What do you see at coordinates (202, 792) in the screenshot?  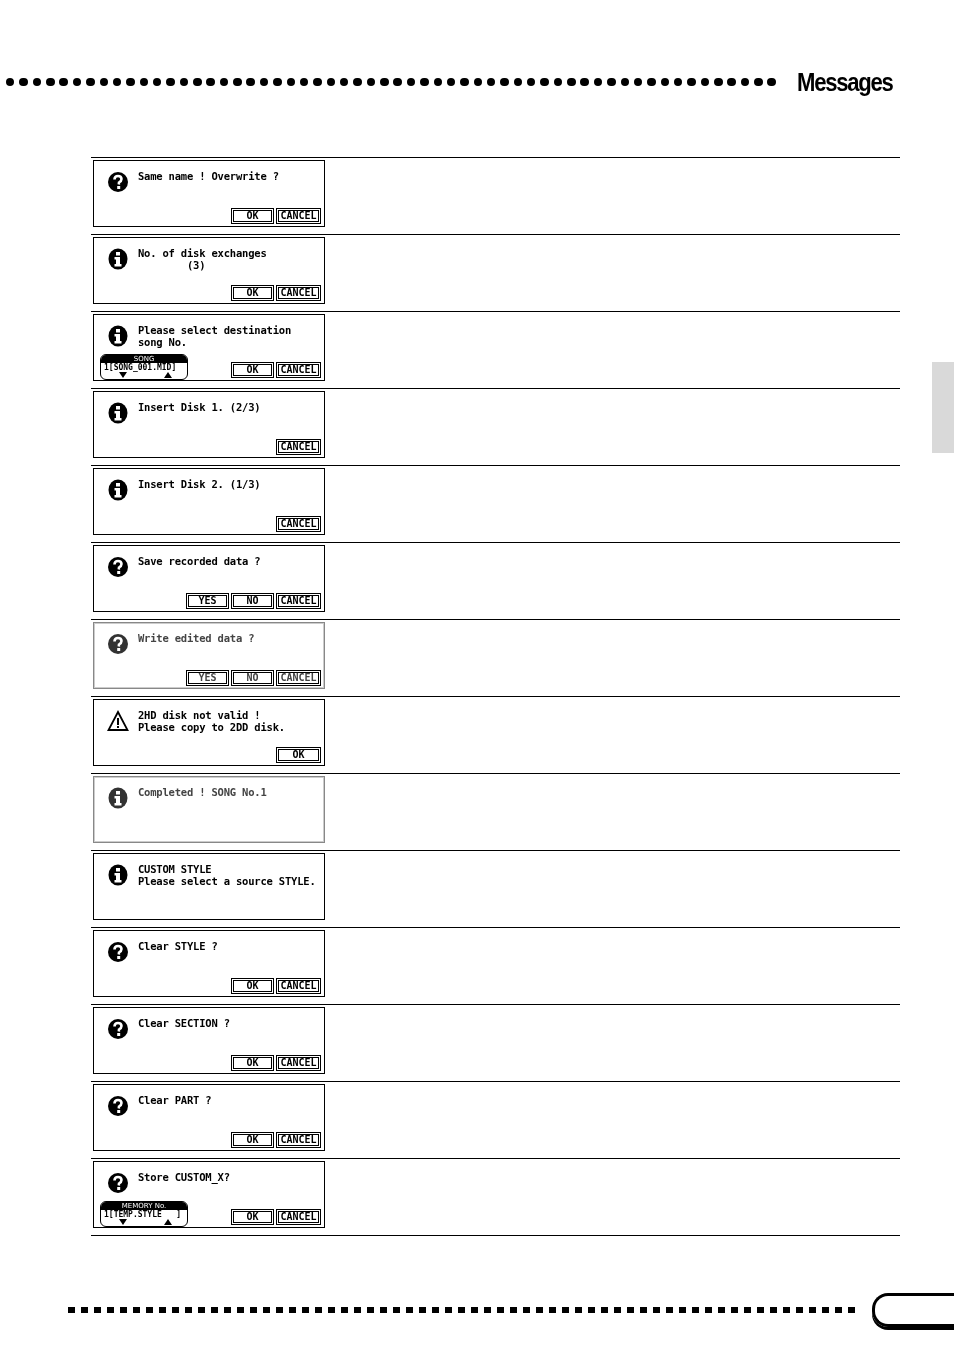 I see `message-text: Completed ! SONG No.1` at bounding box center [202, 792].